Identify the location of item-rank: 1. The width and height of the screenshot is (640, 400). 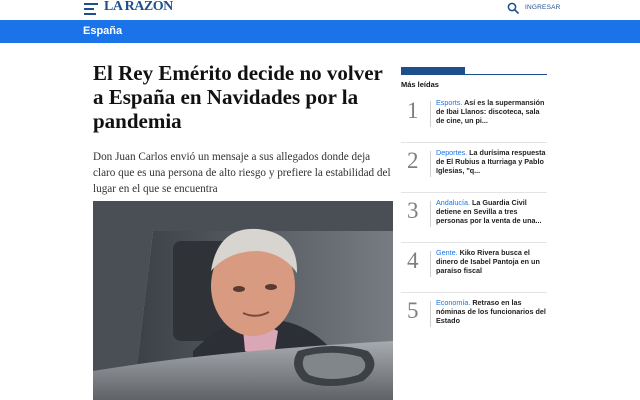
(413, 110).